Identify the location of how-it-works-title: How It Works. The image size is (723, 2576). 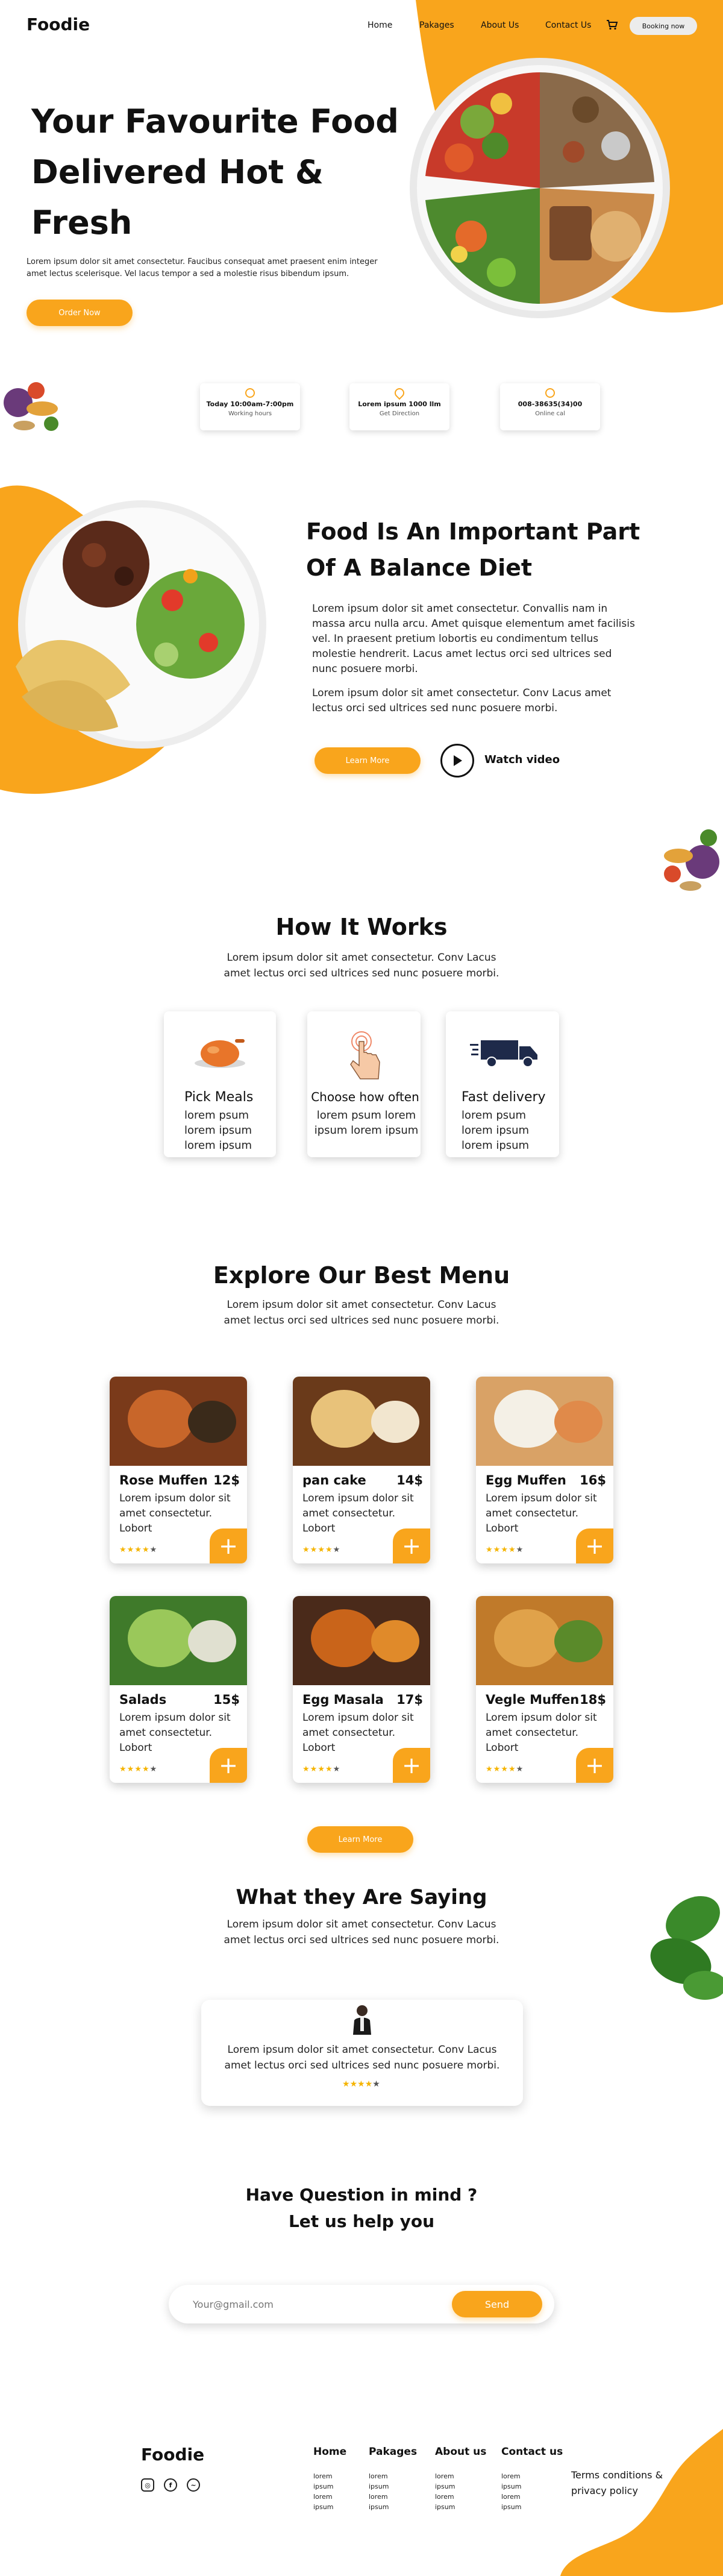
(361, 927).